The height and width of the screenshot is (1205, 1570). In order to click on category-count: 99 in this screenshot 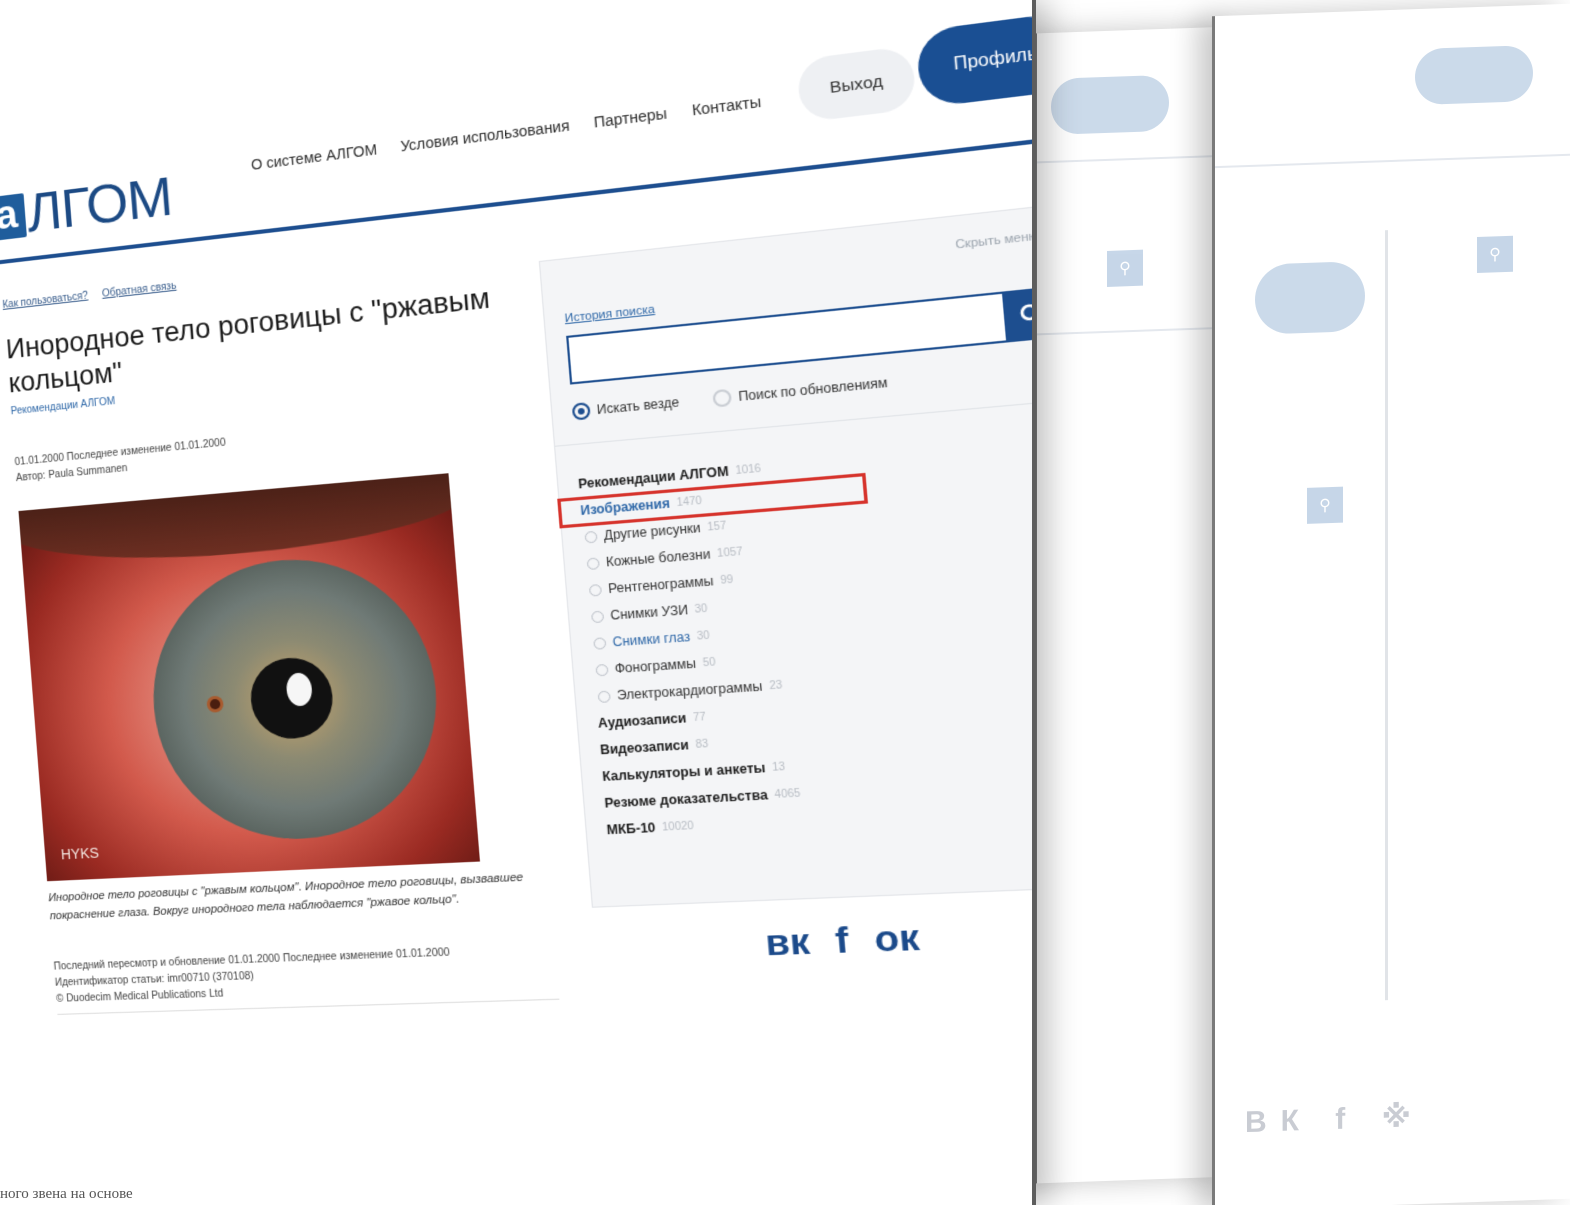, I will do `click(726, 580)`.